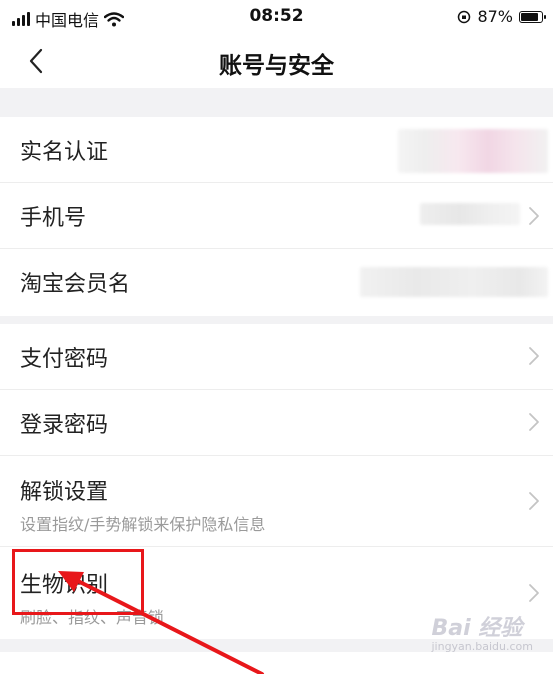 The height and width of the screenshot is (674, 553). Describe the element at coordinates (143, 524) in the screenshot. I see `row-subtitle: 设置指纹/手势解锁来保护隐私信息` at that location.